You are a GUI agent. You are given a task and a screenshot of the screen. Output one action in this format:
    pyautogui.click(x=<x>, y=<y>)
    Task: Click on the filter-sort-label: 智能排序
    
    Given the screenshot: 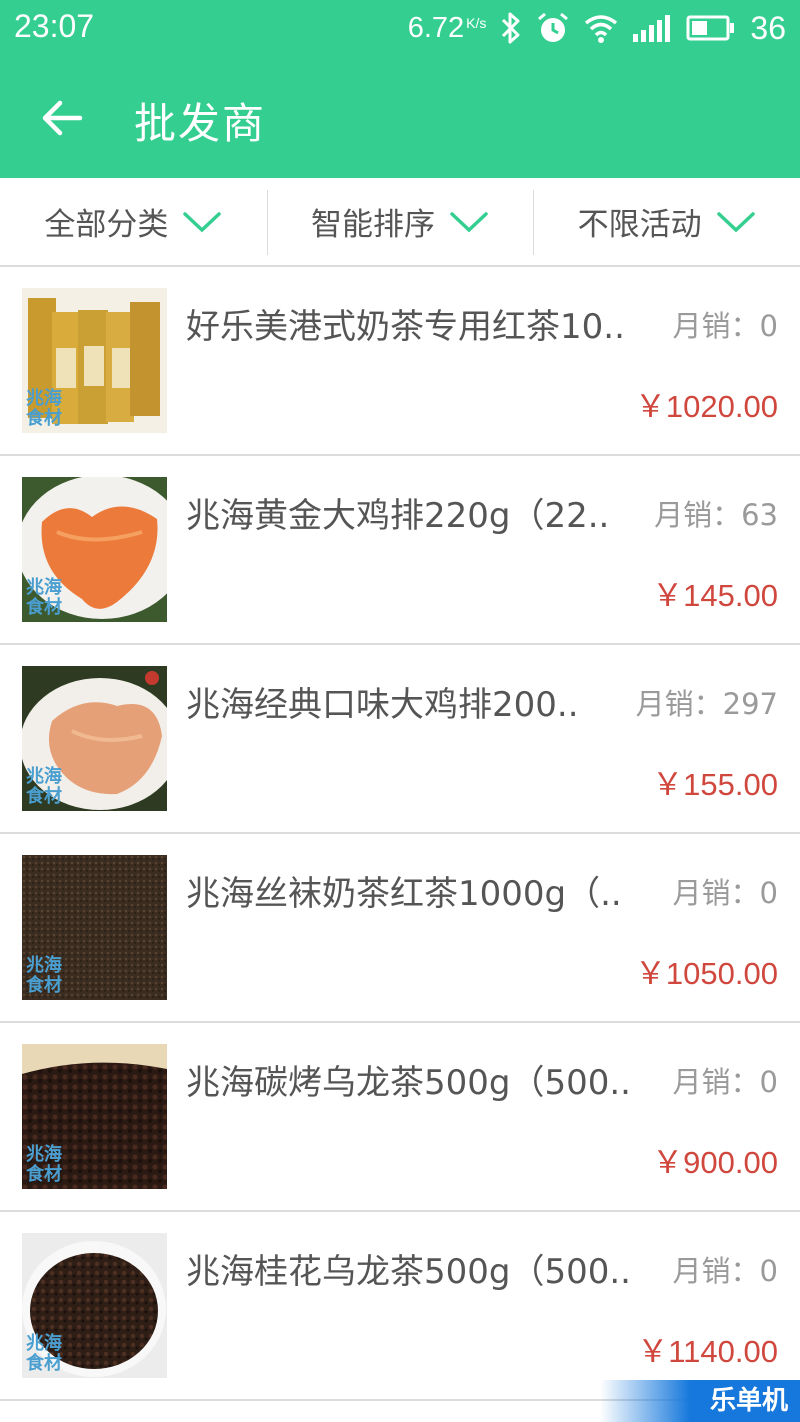 What is the action you would take?
    pyautogui.click(x=373, y=225)
    